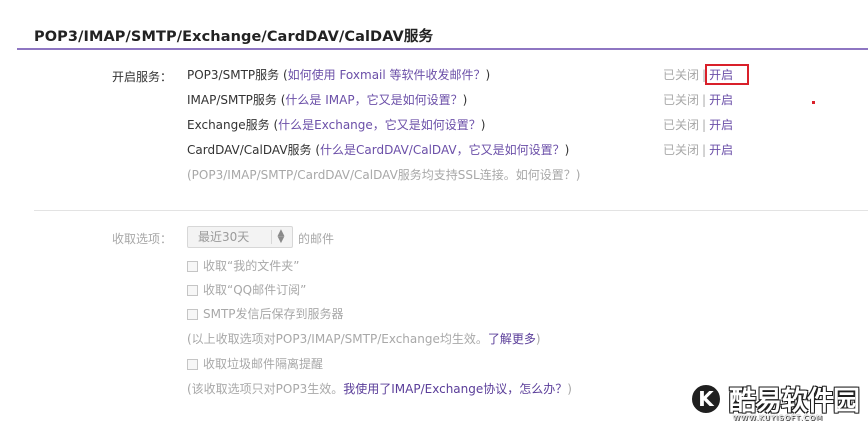  What do you see at coordinates (794, 401) in the screenshot?
I see `watermark-text: 酷易软件园` at bounding box center [794, 401].